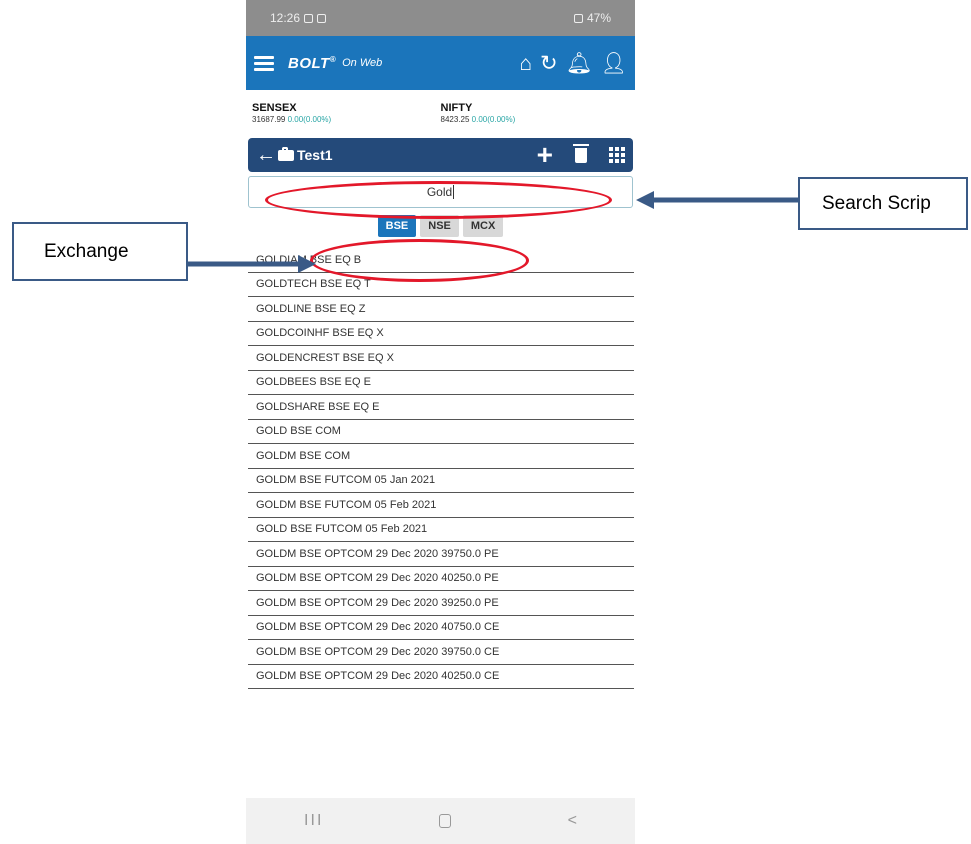  What do you see at coordinates (86, 251) in the screenshot?
I see `exchange-label: Exchange` at bounding box center [86, 251].